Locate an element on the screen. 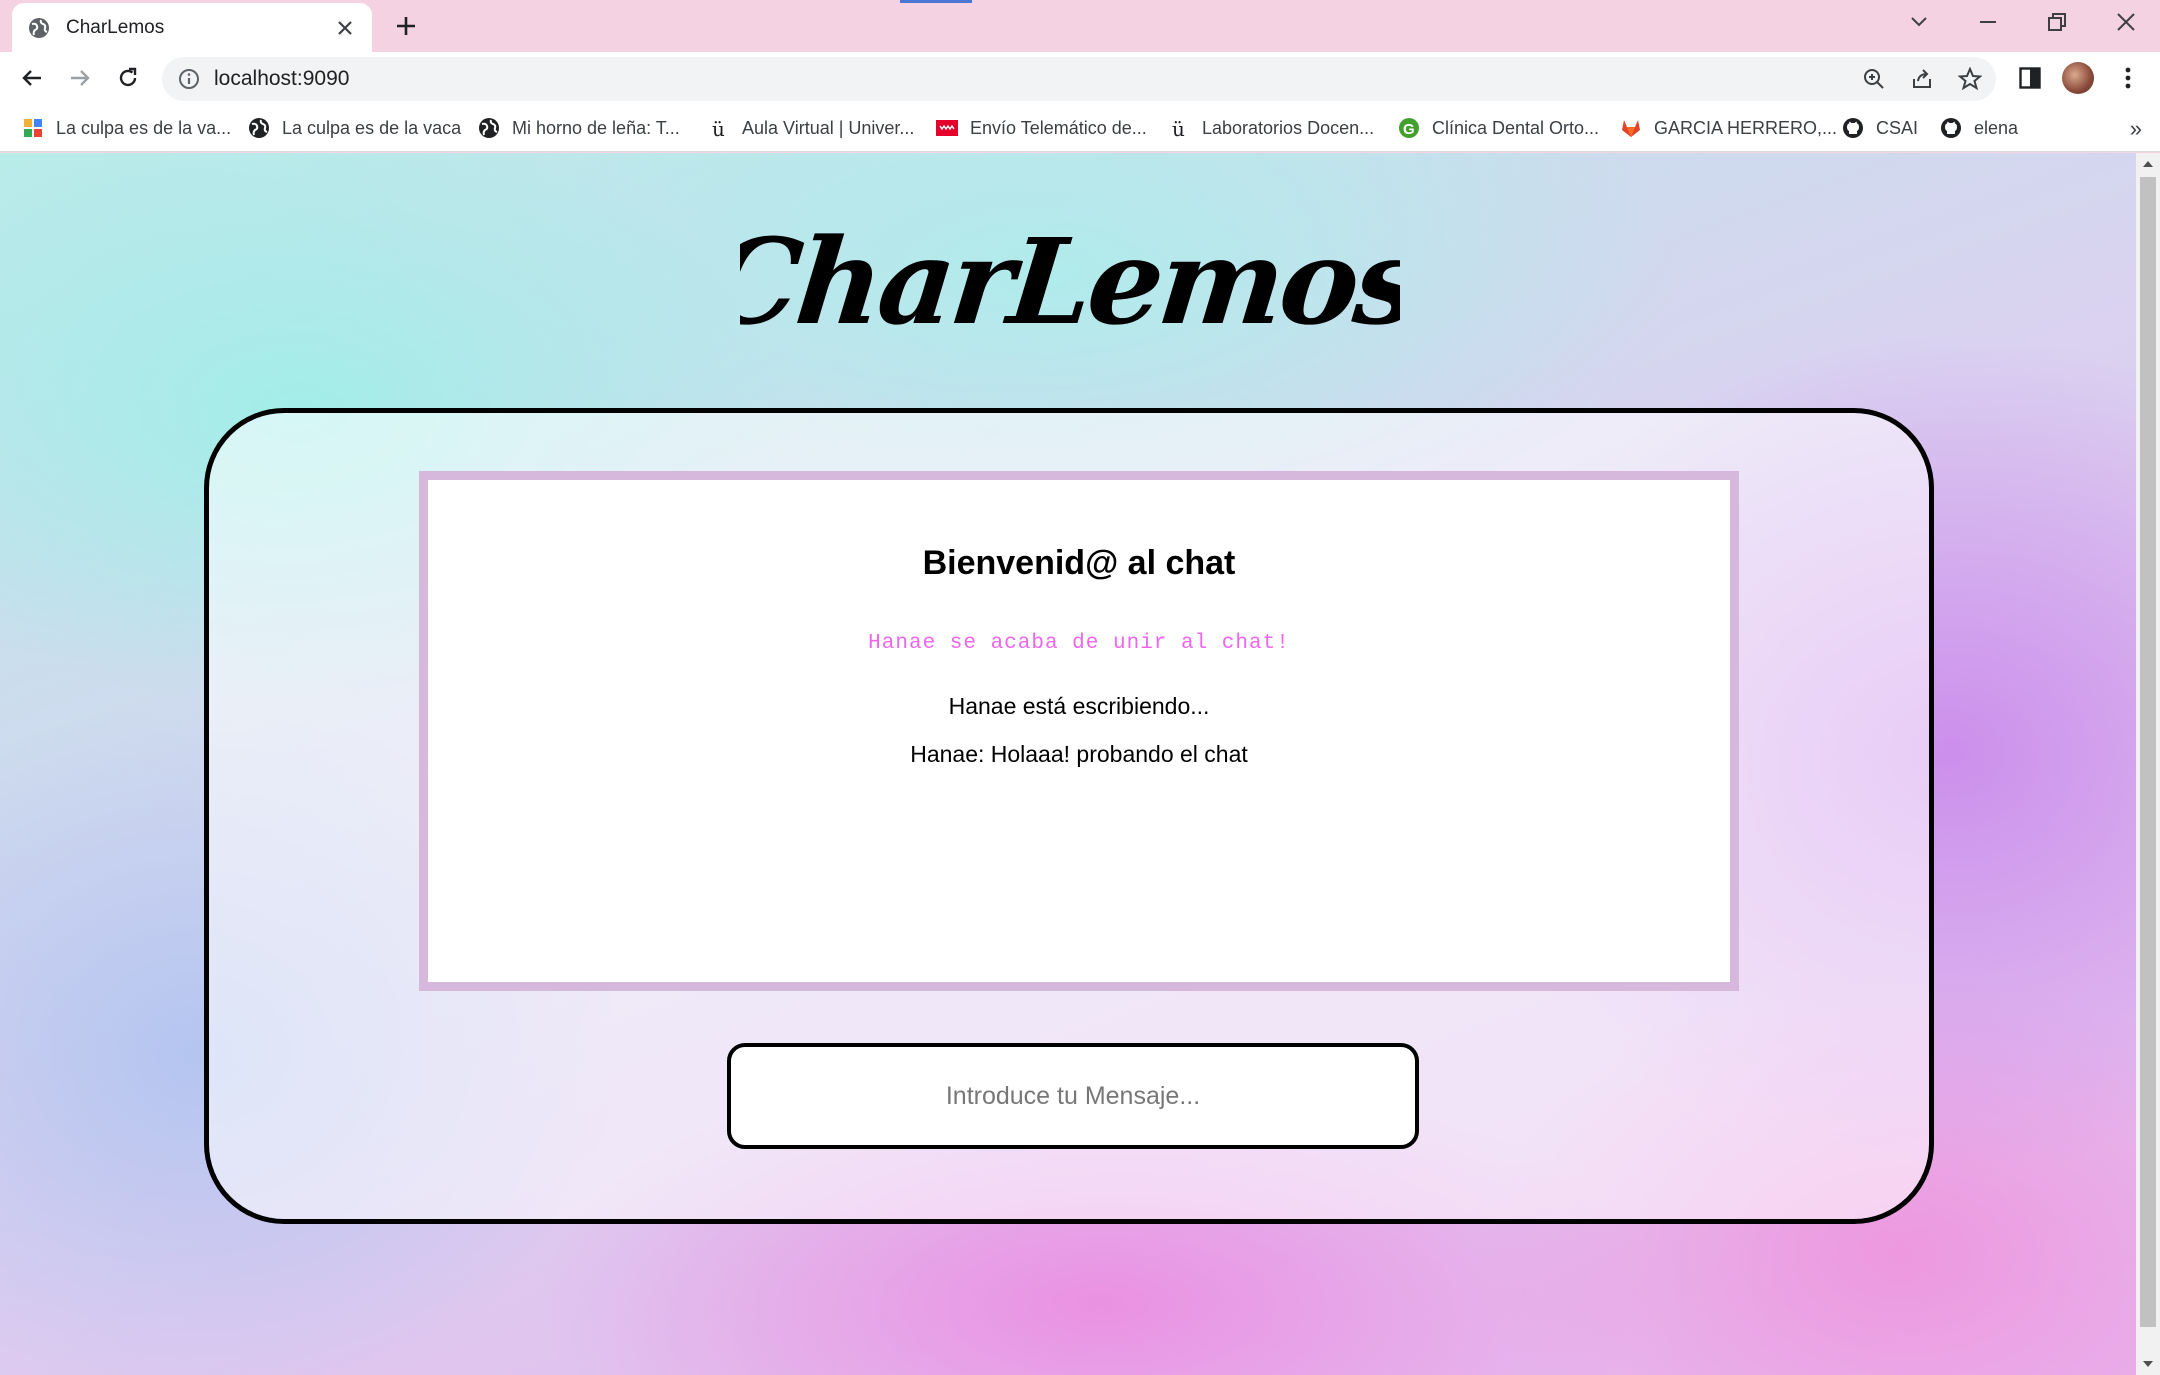 The image size is (2160, 1375). scroll-up-icon is located at coordinates (2148, 164).